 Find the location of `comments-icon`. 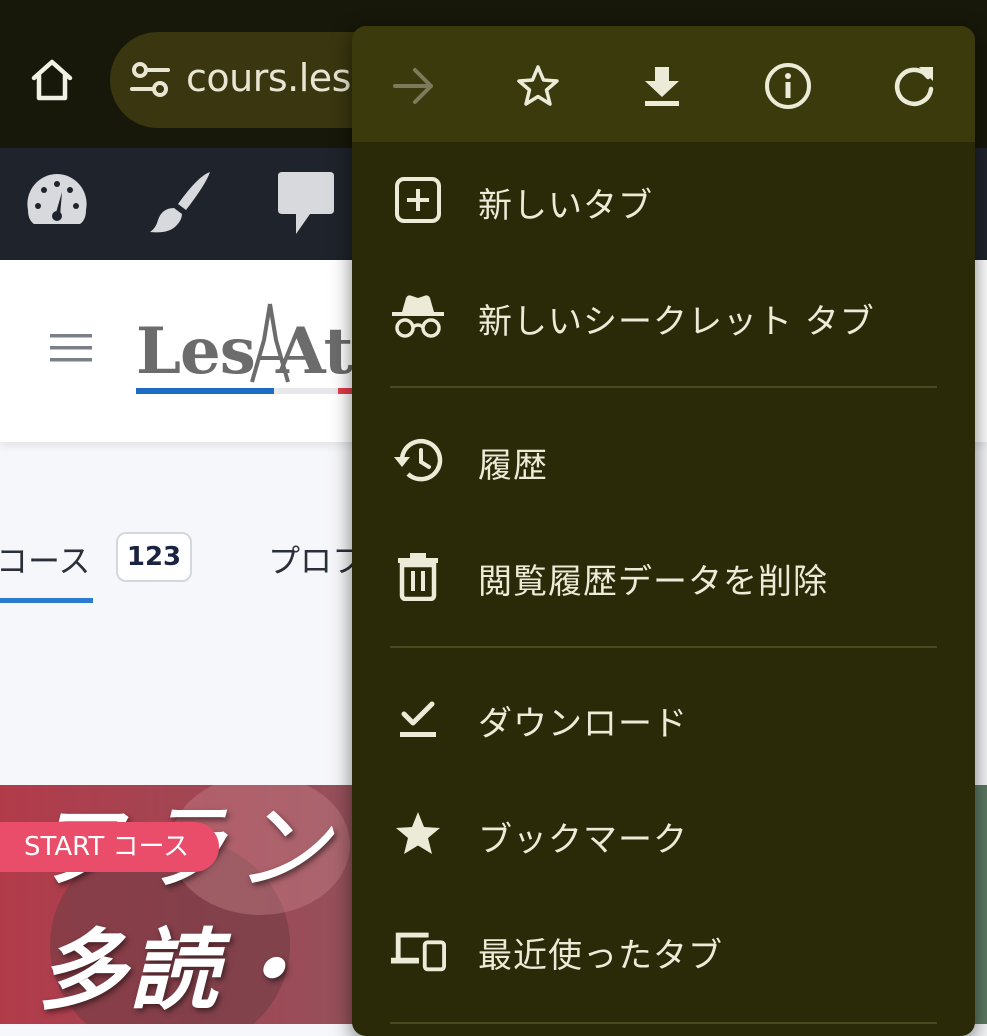

comments-icon is located at coordinates (306, 204).